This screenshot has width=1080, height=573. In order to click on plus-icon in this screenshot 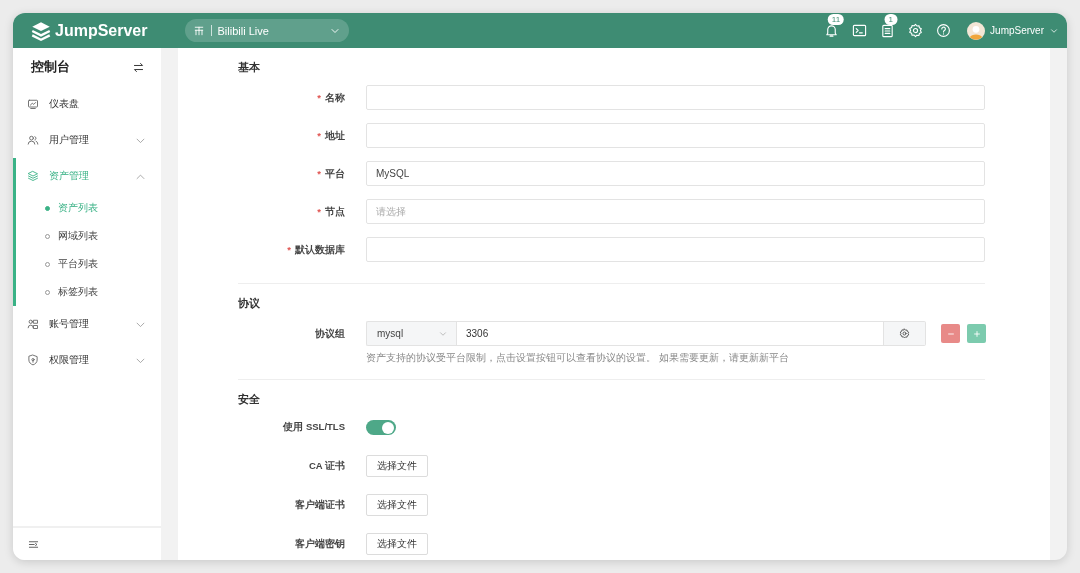, I will do `click(976, 333)`.